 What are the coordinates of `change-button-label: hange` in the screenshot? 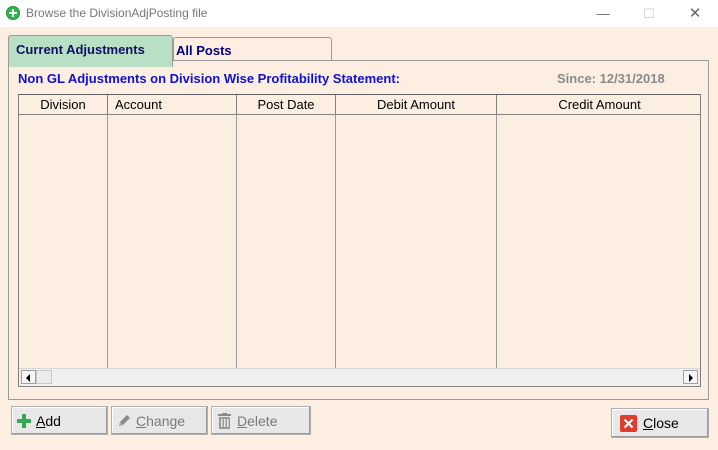 It's located at (166, 421).